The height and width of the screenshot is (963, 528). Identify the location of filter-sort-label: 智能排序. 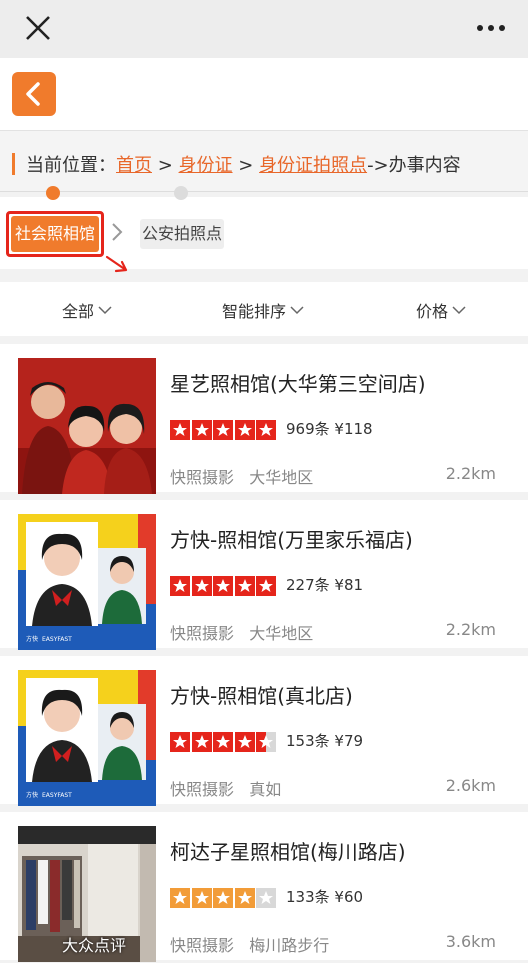
(254, 311).